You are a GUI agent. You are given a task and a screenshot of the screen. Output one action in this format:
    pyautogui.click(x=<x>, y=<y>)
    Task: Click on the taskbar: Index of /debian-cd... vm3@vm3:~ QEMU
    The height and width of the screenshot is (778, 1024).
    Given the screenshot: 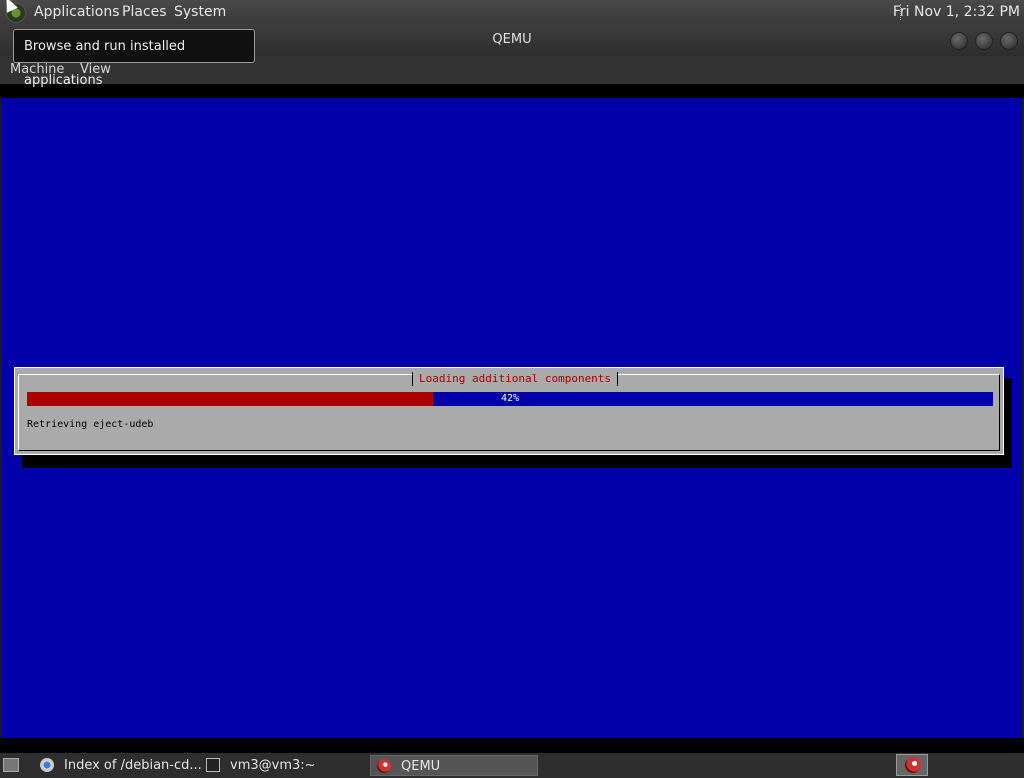 What is the action you would take?
    pyautogui.click(x=512, y=765)
    